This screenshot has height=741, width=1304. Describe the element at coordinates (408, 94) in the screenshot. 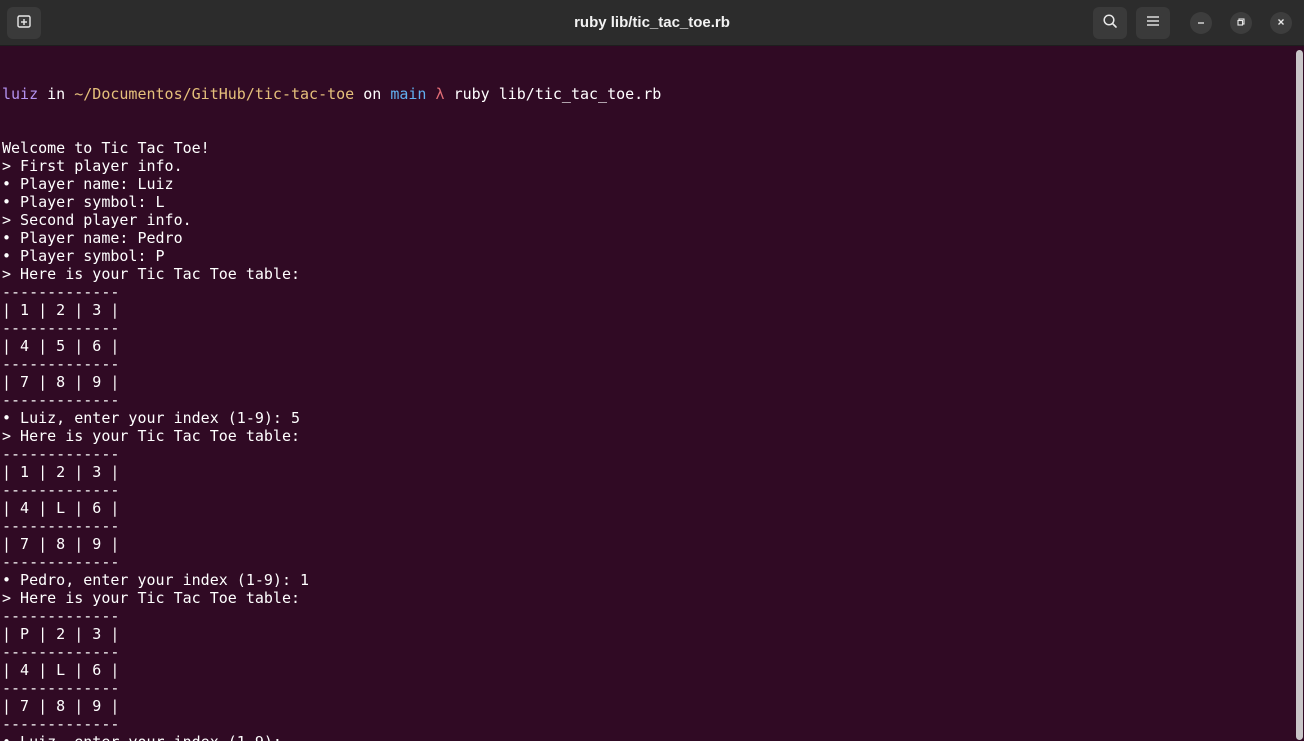

I see `prompt-branch: main` at that location.